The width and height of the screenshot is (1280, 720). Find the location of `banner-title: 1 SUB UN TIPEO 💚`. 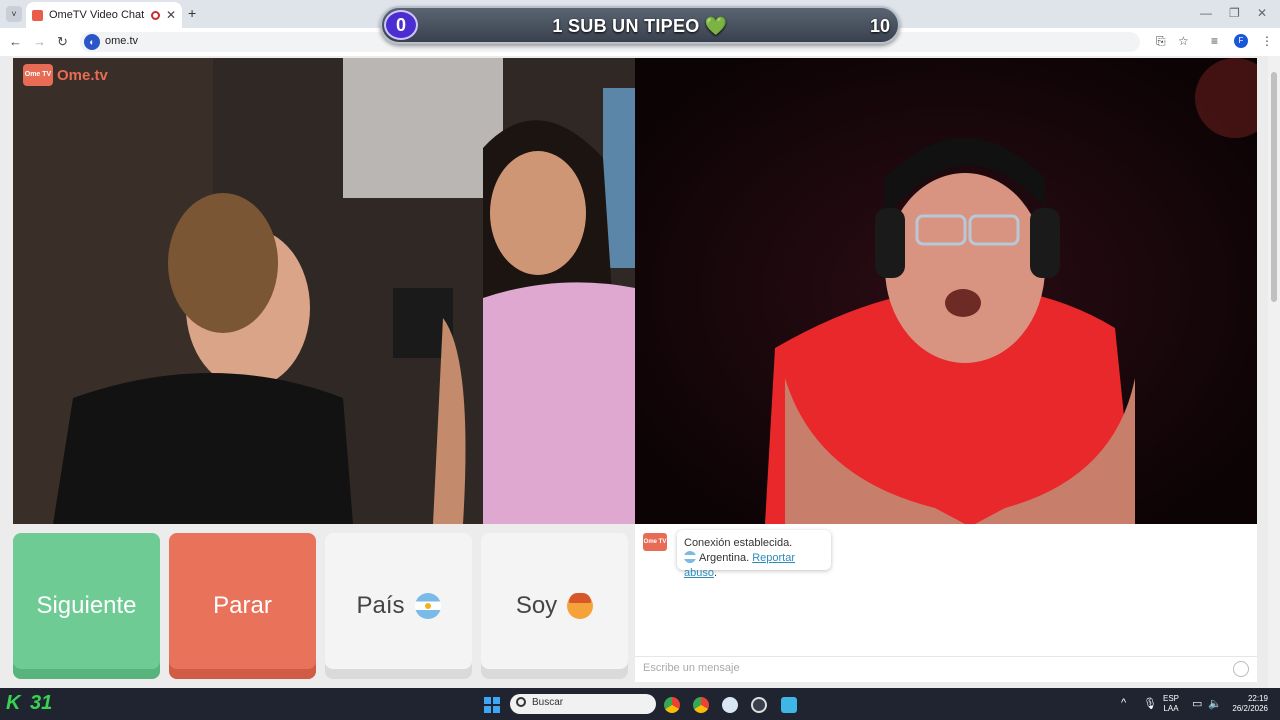

banner-title: 1 SUB UN TIPEO 💚 is located at coordinates (640, 26).